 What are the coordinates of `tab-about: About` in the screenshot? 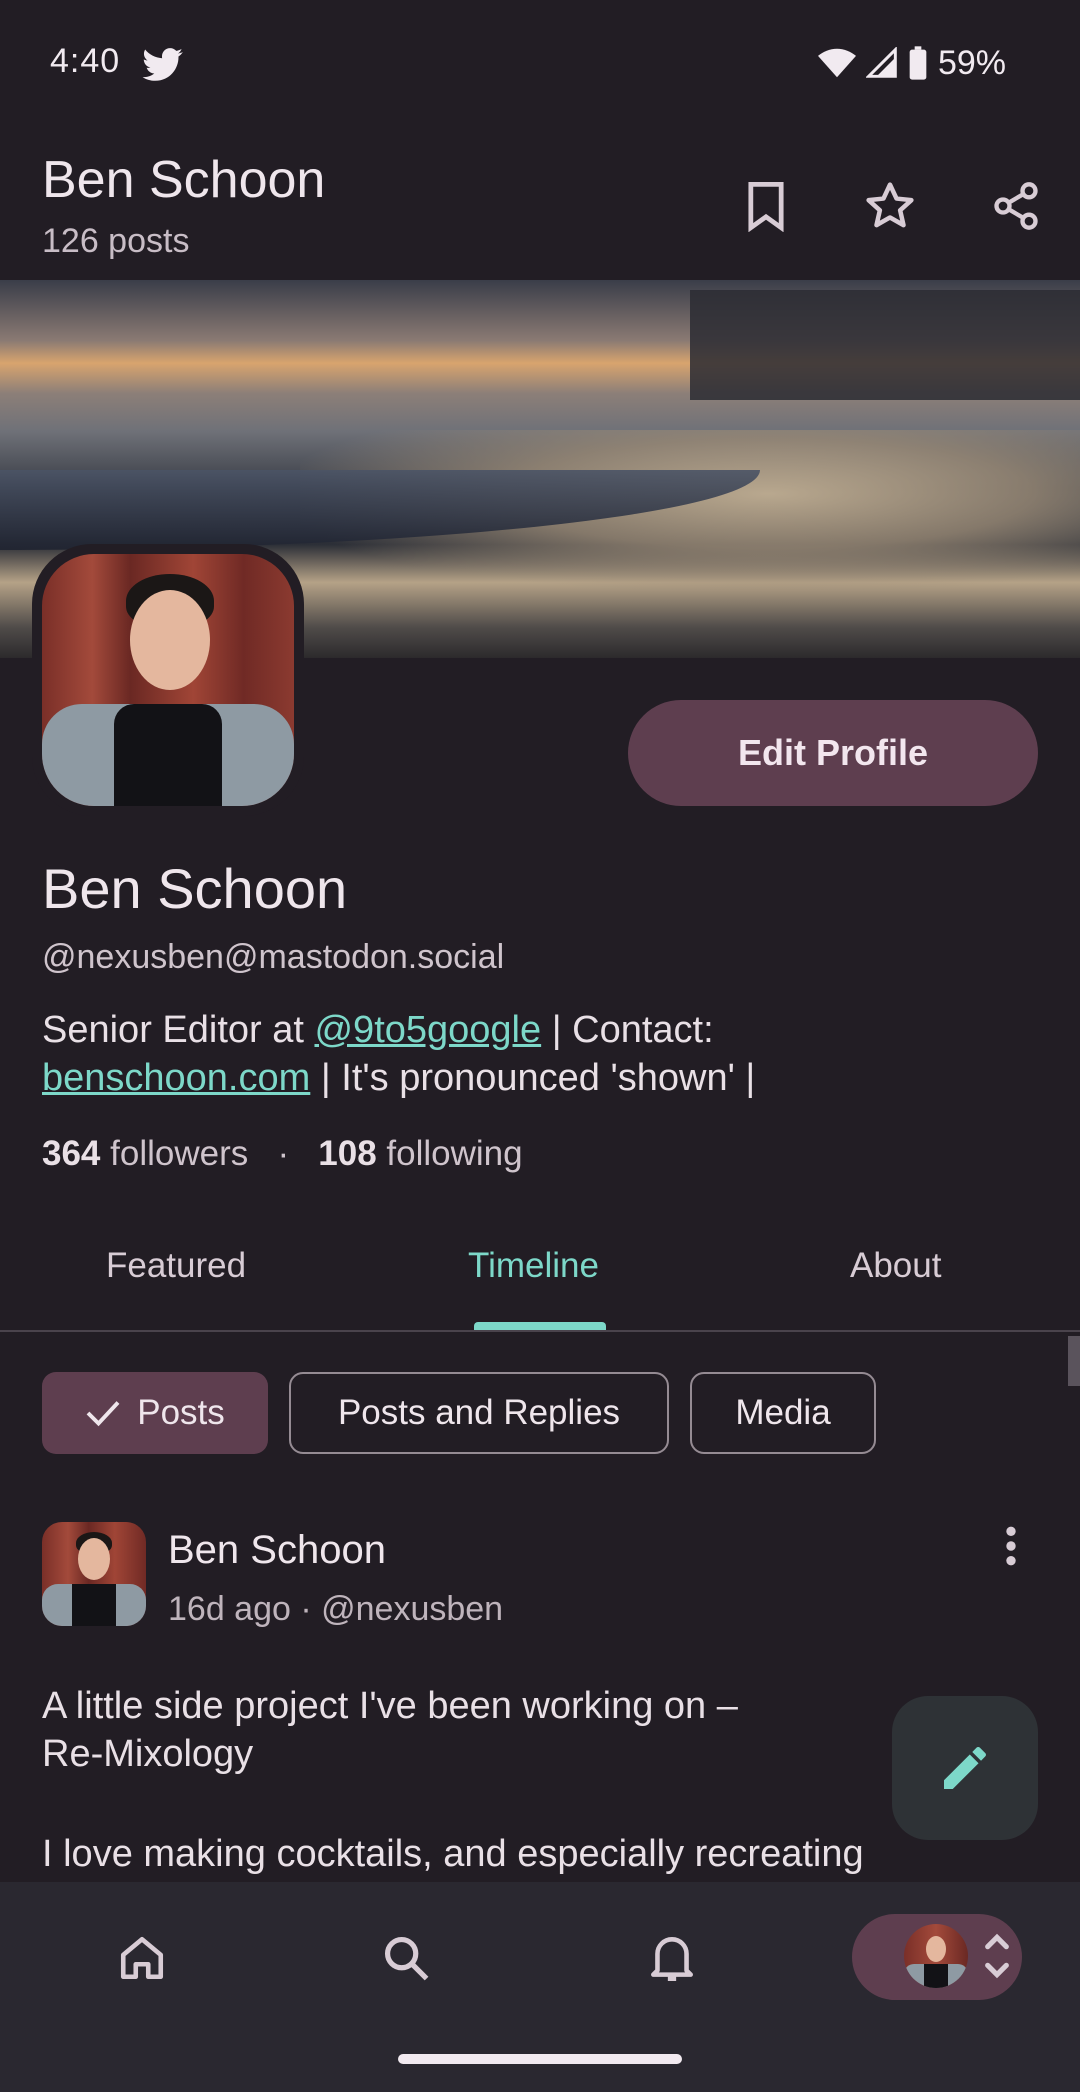 It's located at (895, 1266).